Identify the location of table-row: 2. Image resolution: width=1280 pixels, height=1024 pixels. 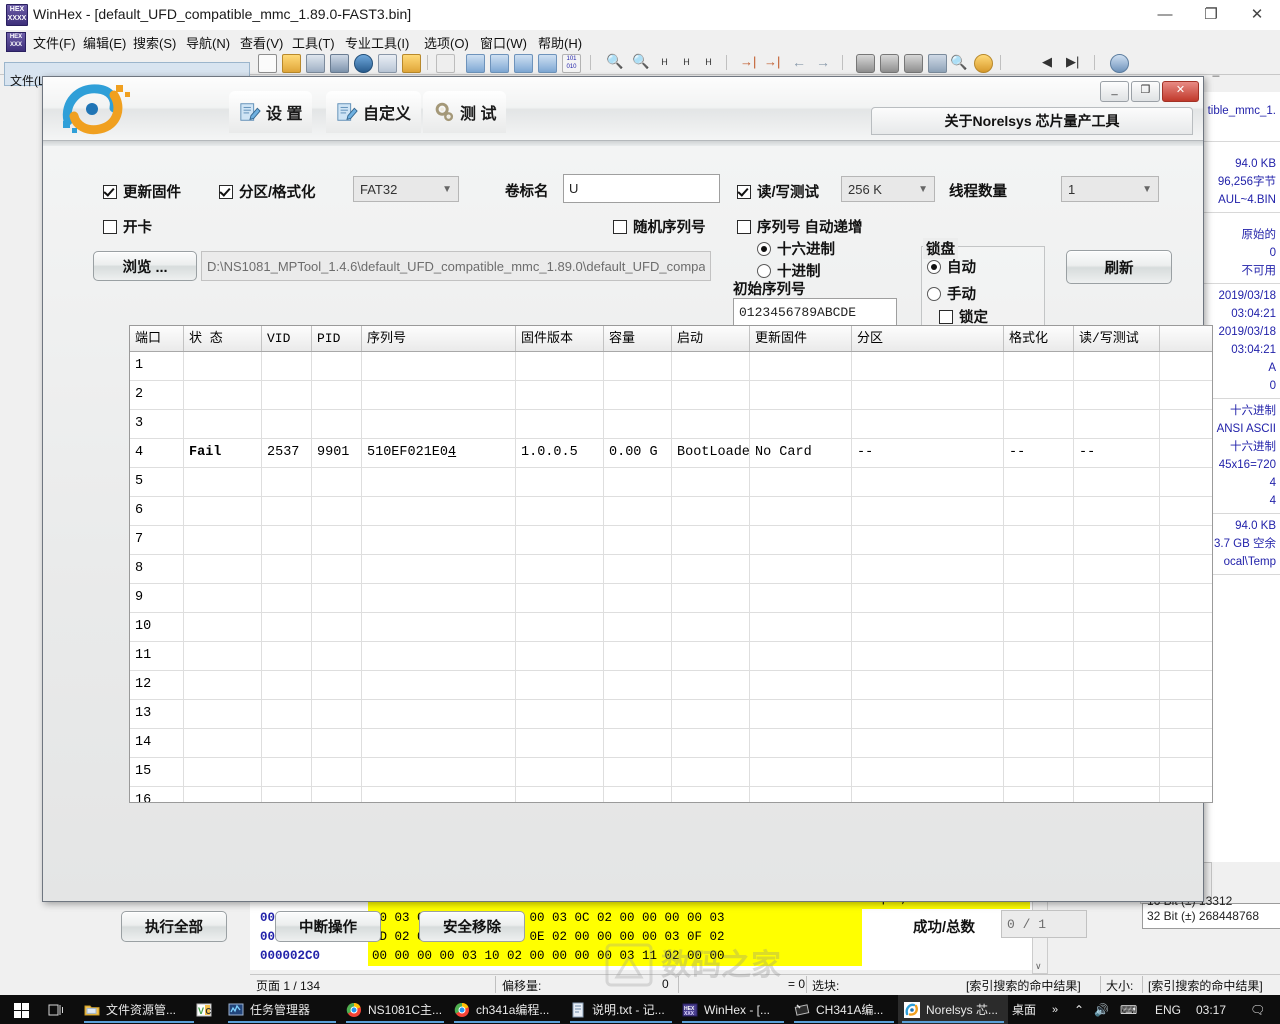
(671, 395).